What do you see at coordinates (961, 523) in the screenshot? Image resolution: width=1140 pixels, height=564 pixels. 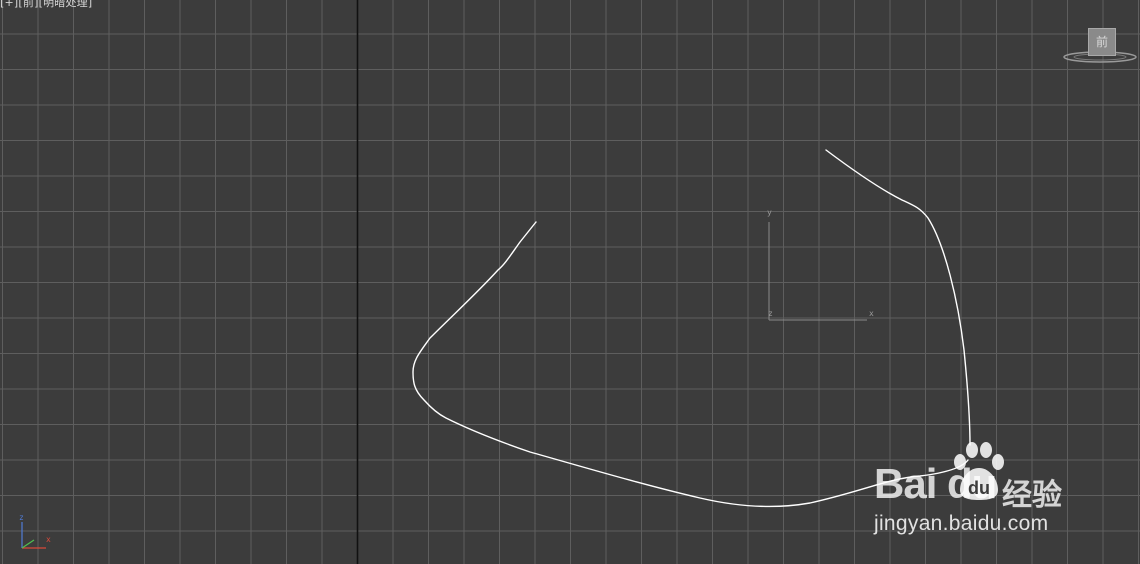 I see `watermark-url: jingyan.baidu.com` at bounding box center [961, 523].